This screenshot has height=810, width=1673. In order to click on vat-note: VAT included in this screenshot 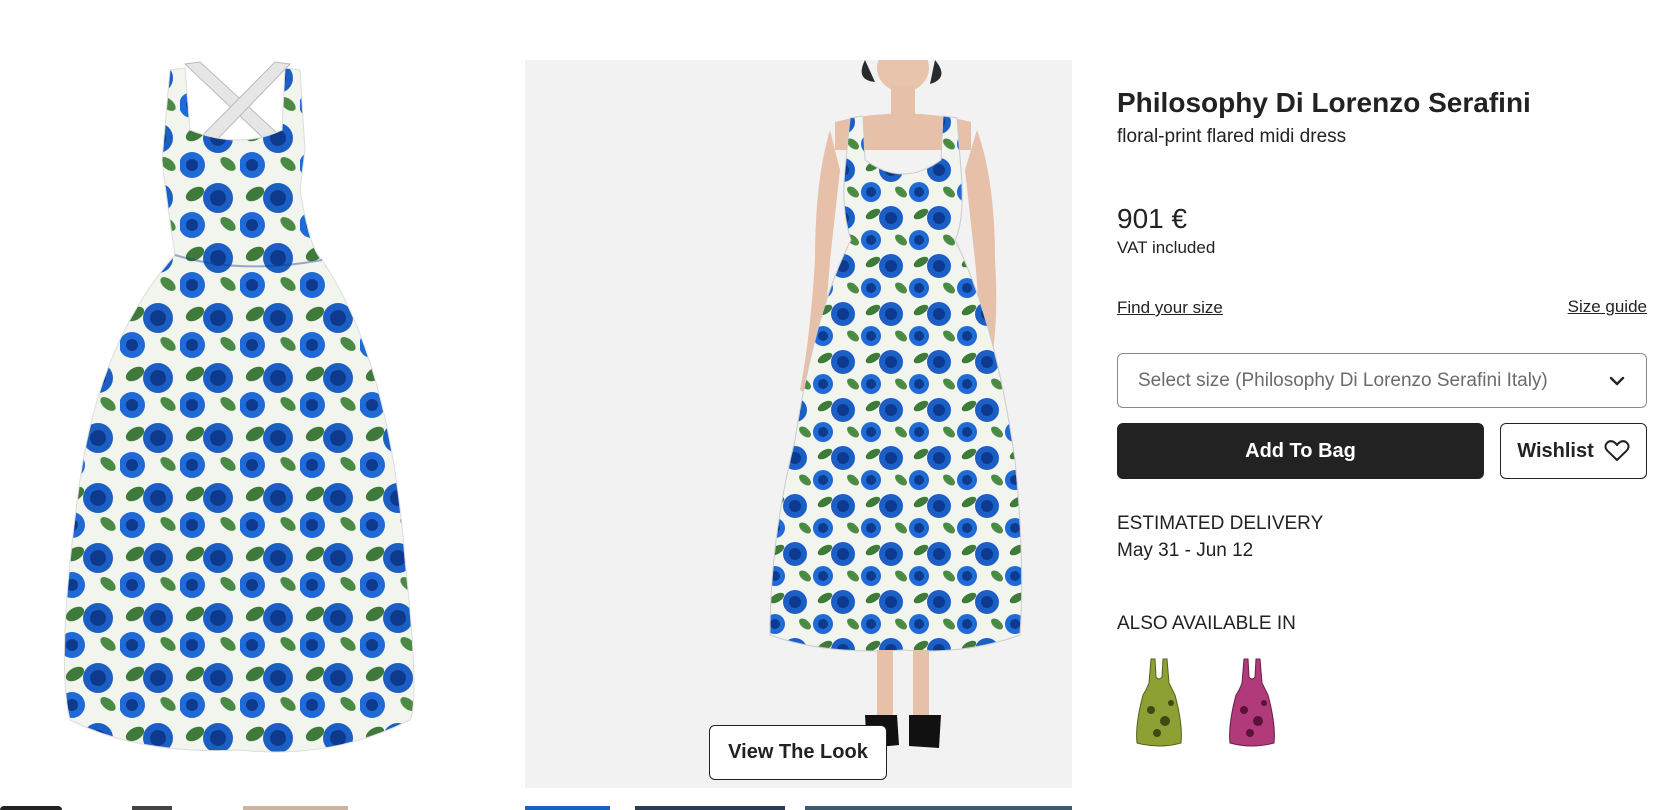, I will do `click(1166, 247)`.